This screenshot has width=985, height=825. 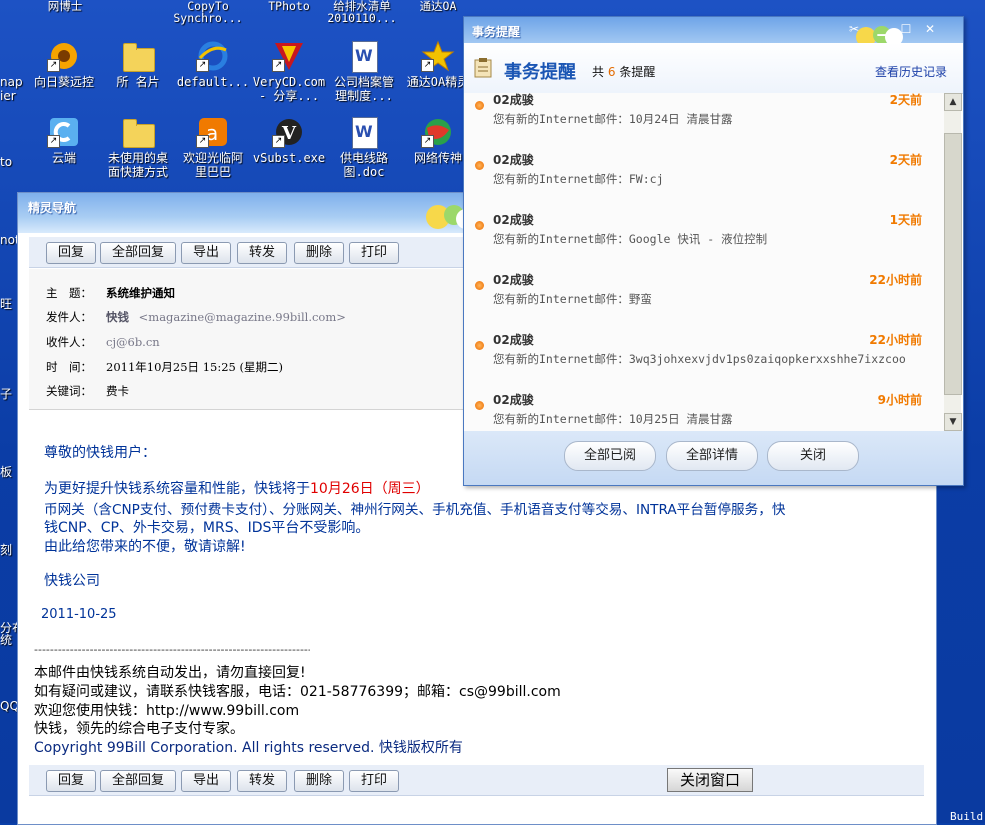 What do you see at coordinates (138, 132) in the screenshot?
I see `folder-icon` at bounding box center [138, 132].